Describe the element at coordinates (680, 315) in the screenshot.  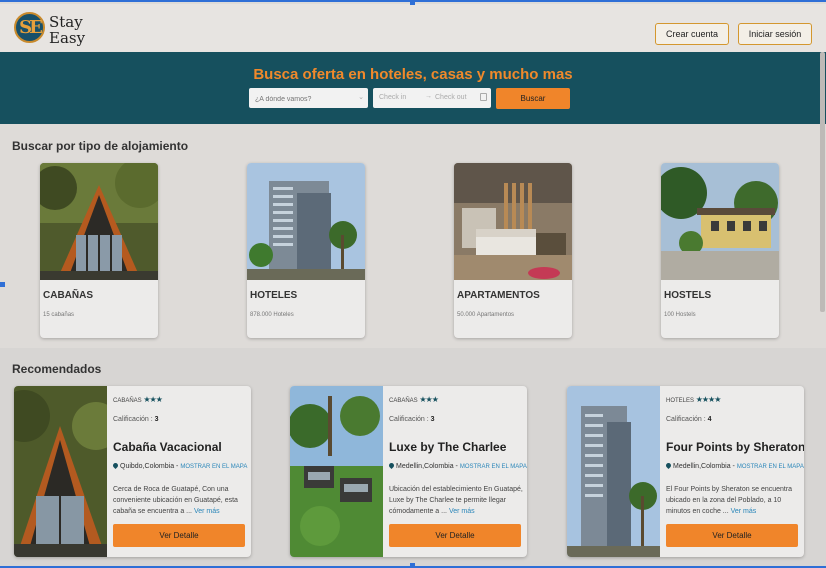
I see `type-count: 100 Hostels` at that location.